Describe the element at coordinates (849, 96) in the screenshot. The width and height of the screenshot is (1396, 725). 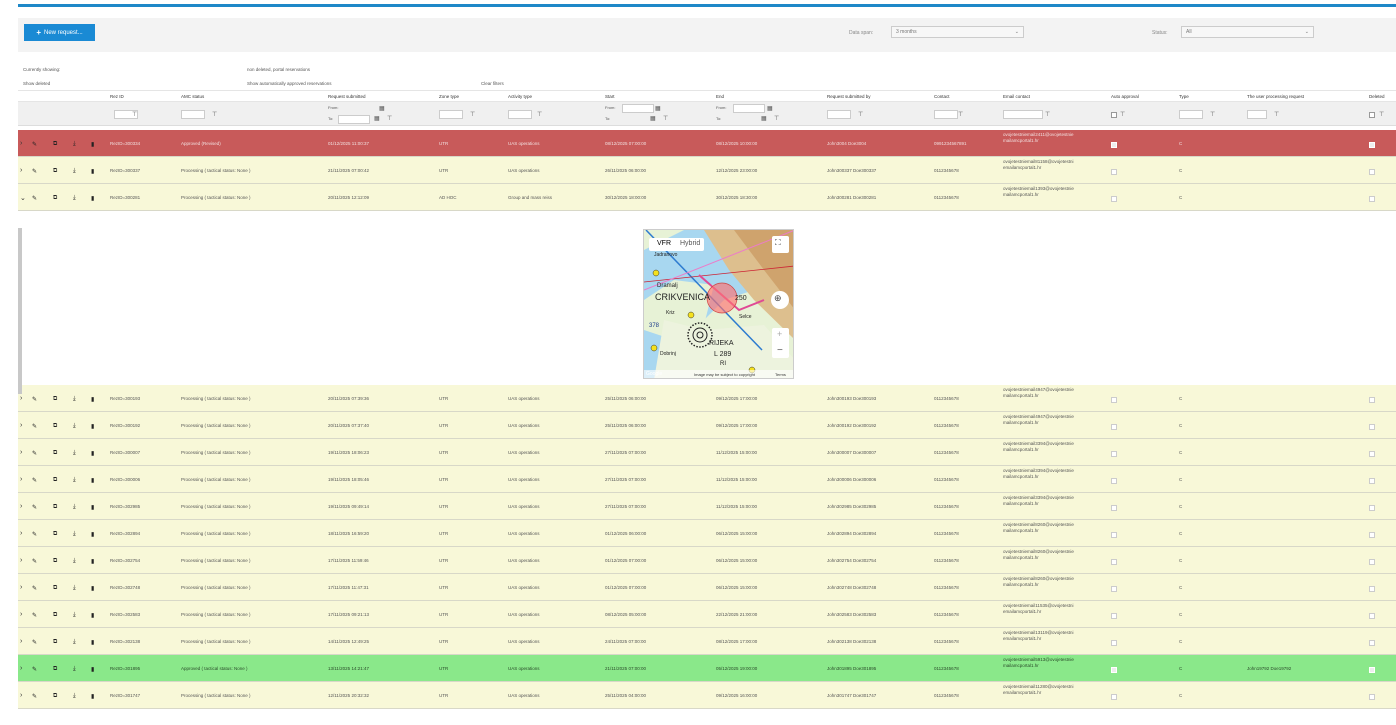
I see `col-request-submitted-by: Request submitted by` at that location.